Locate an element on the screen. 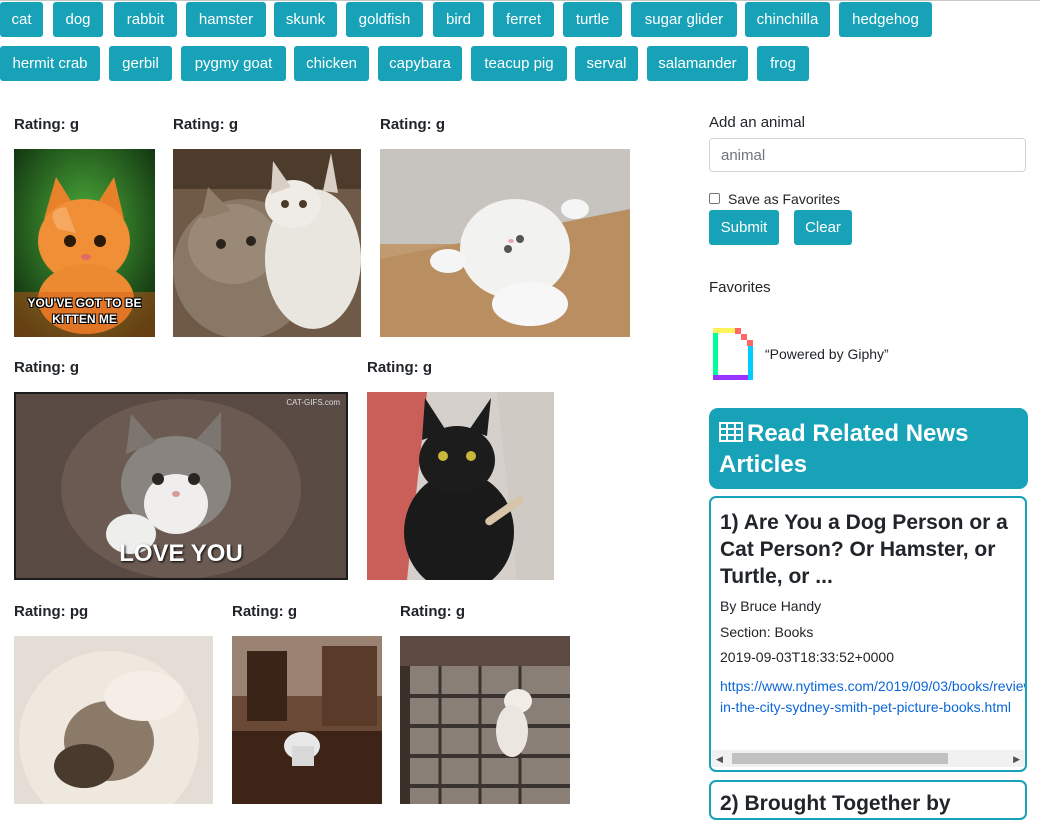 Image resolution: width=1040 pixels, height=820 pixels. news-article-card: 2) Brought Together by is located at coordinates (868, 800).